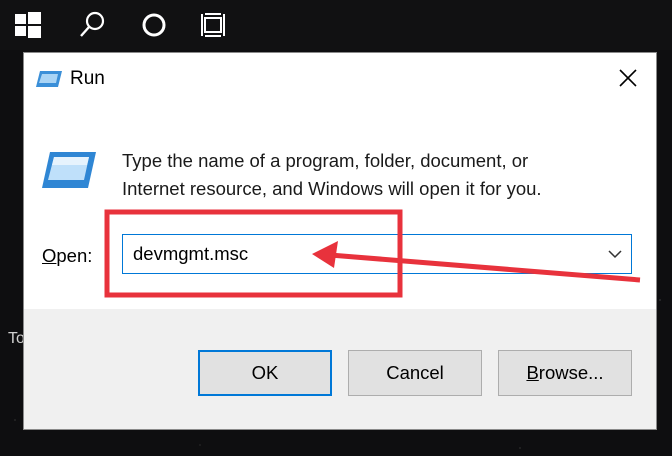  I want to click on cortana-icon, so click(154, 25).